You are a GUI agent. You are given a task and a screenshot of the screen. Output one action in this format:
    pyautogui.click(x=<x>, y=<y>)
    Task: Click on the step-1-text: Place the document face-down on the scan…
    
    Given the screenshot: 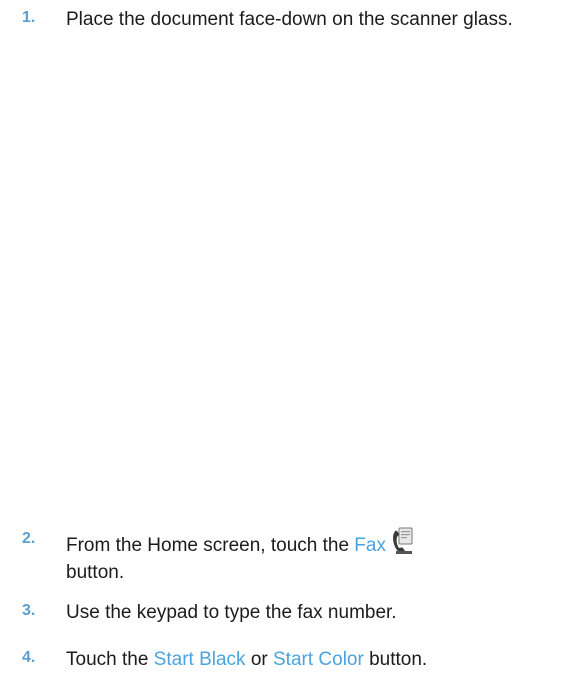 What is the action you would take?
    pyautogui.click(x=289, y=19)
    